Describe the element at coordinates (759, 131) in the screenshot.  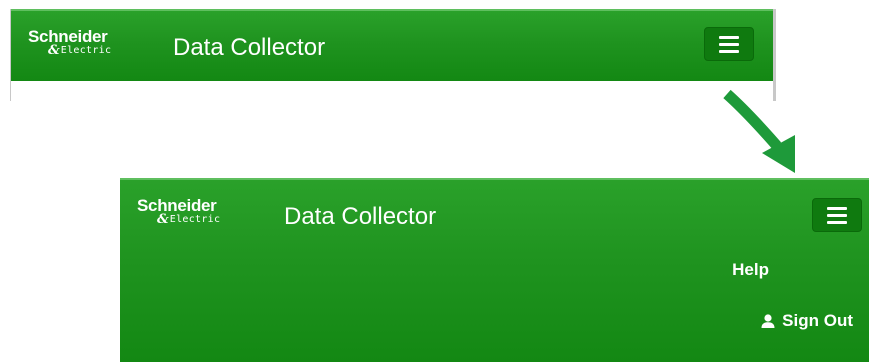
I see `down-arrow-icon` at that location.